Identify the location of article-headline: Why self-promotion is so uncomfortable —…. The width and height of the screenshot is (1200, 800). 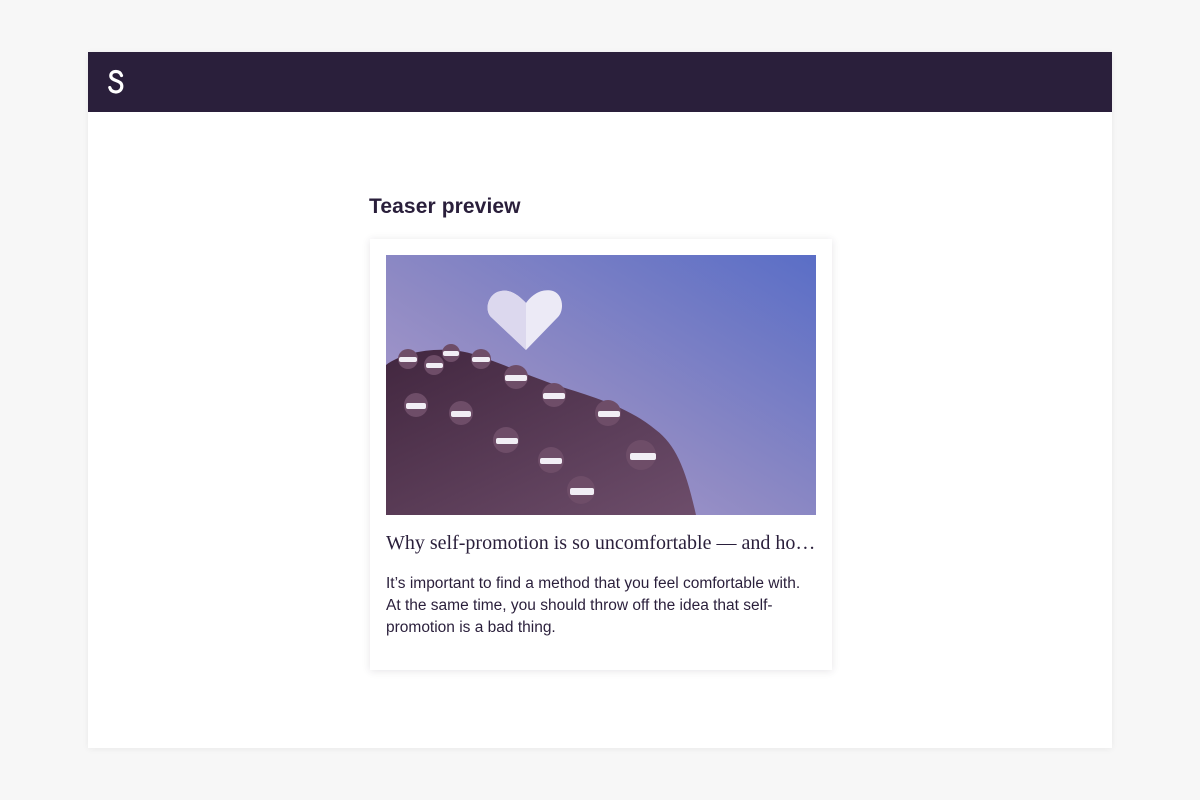
(601, 543).